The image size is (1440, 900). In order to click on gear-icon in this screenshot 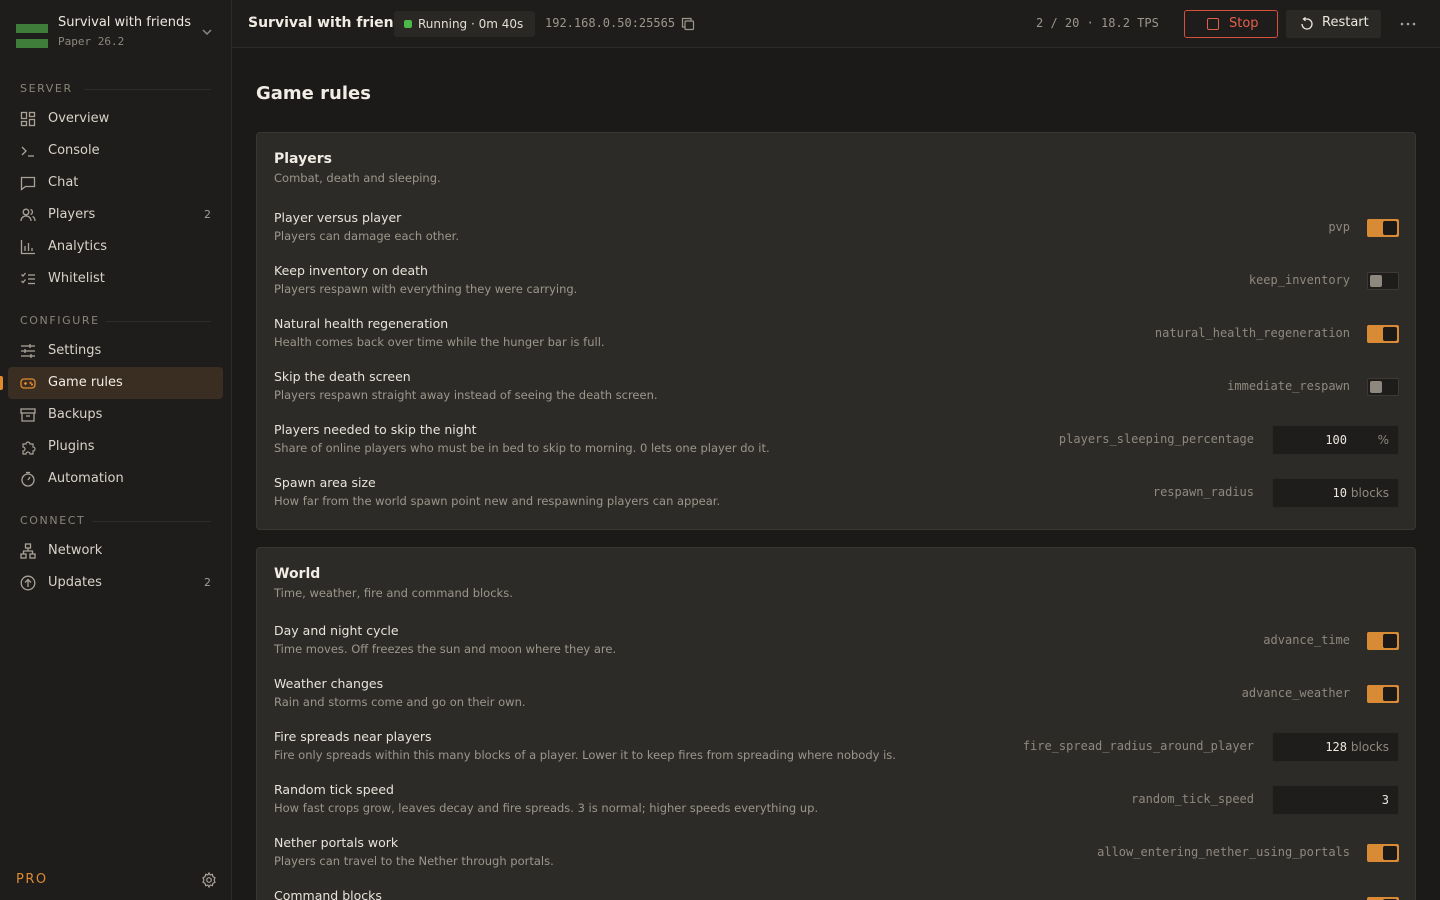, I will do `click(209, 880)`.